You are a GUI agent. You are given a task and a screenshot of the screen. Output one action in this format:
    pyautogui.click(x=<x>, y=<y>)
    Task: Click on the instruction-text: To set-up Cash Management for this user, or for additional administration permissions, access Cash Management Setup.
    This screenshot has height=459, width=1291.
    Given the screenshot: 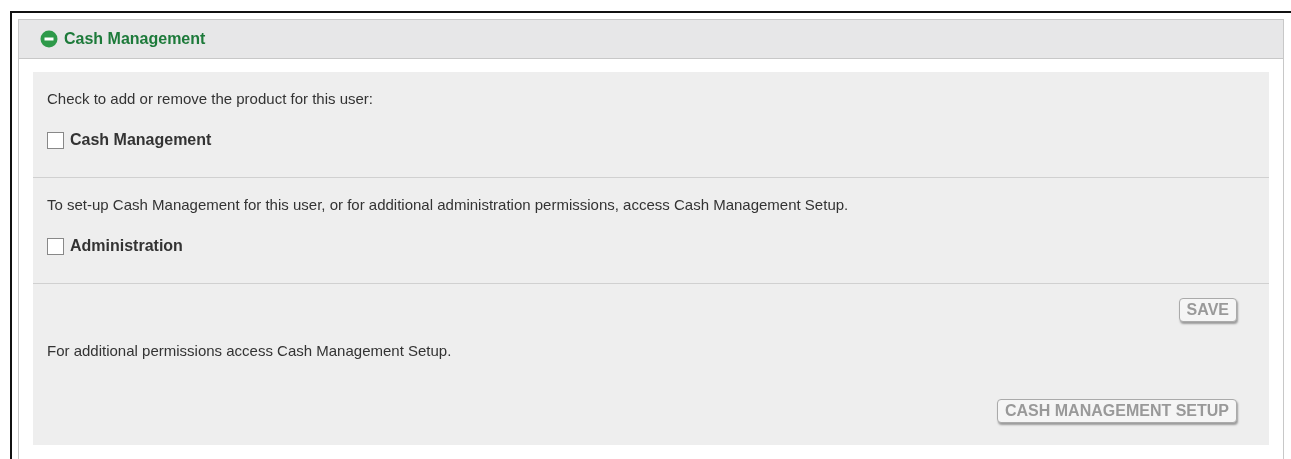 What is the action you would take?
    pyautogui.click(x=448, y=204)
    